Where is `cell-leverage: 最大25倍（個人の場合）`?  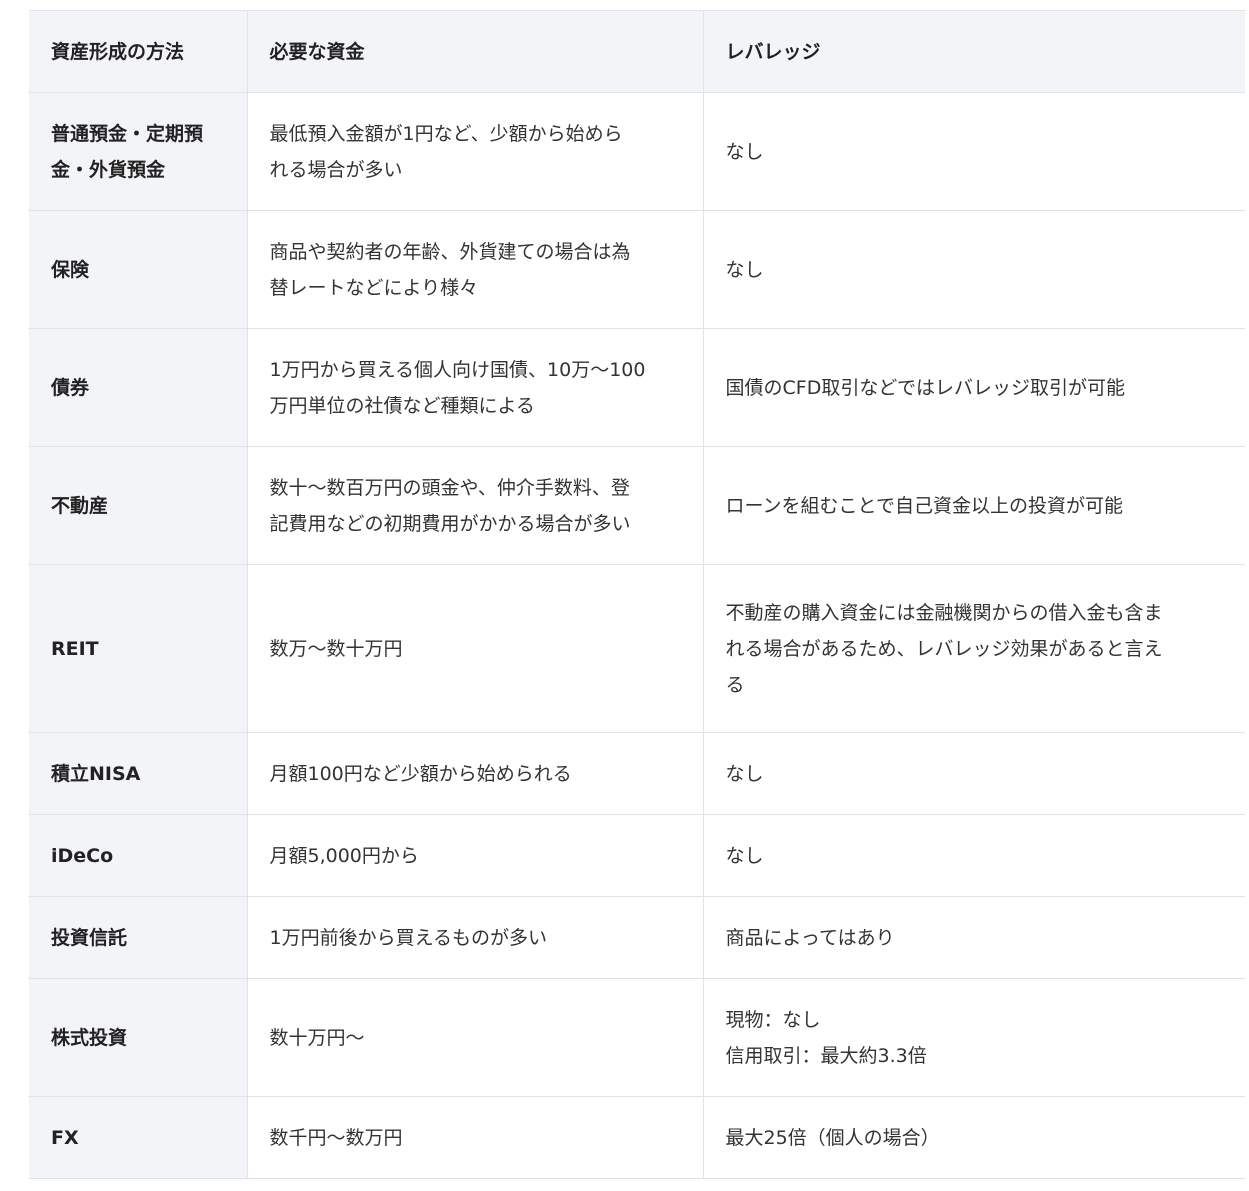
cell-leverage: 最大25倍（個人の場合） is located at coordinates (974, 1137).